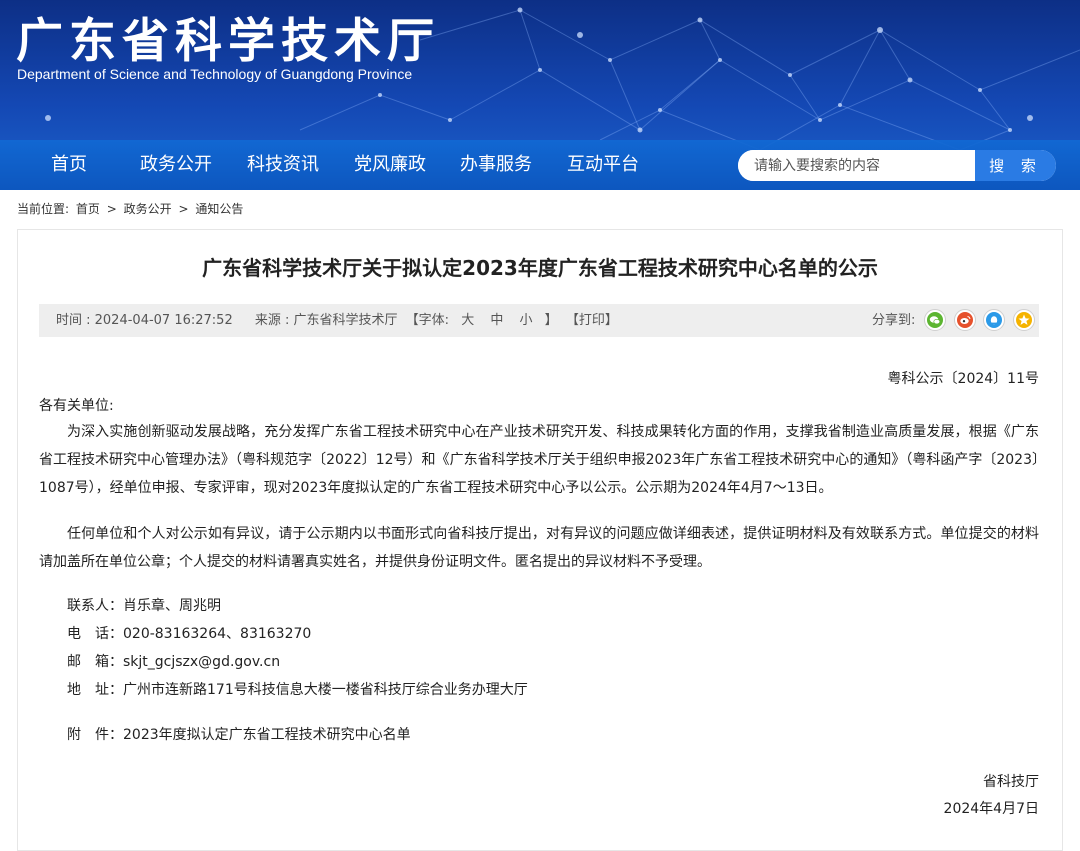 Image resolution: width=1080 pixels, height=851 pixels. I want to click on nav-item-home: 首页, so click(69, 165).